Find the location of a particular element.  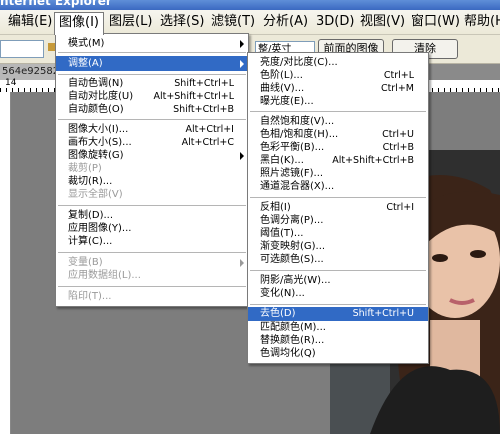

menu-item-curves: 曲线(V)... Ctrl+M is located at coordinates (338, 88).